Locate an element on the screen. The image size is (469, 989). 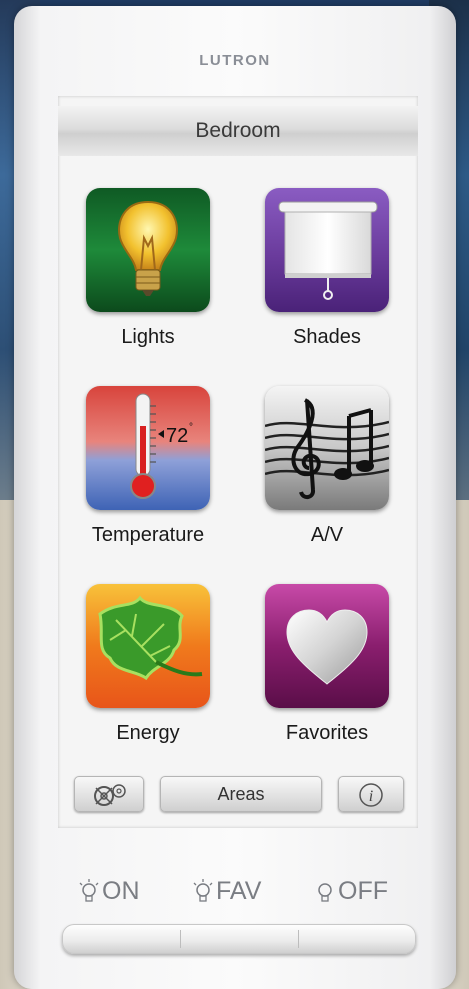
favorites-tile is located at coordinates (327, 646).